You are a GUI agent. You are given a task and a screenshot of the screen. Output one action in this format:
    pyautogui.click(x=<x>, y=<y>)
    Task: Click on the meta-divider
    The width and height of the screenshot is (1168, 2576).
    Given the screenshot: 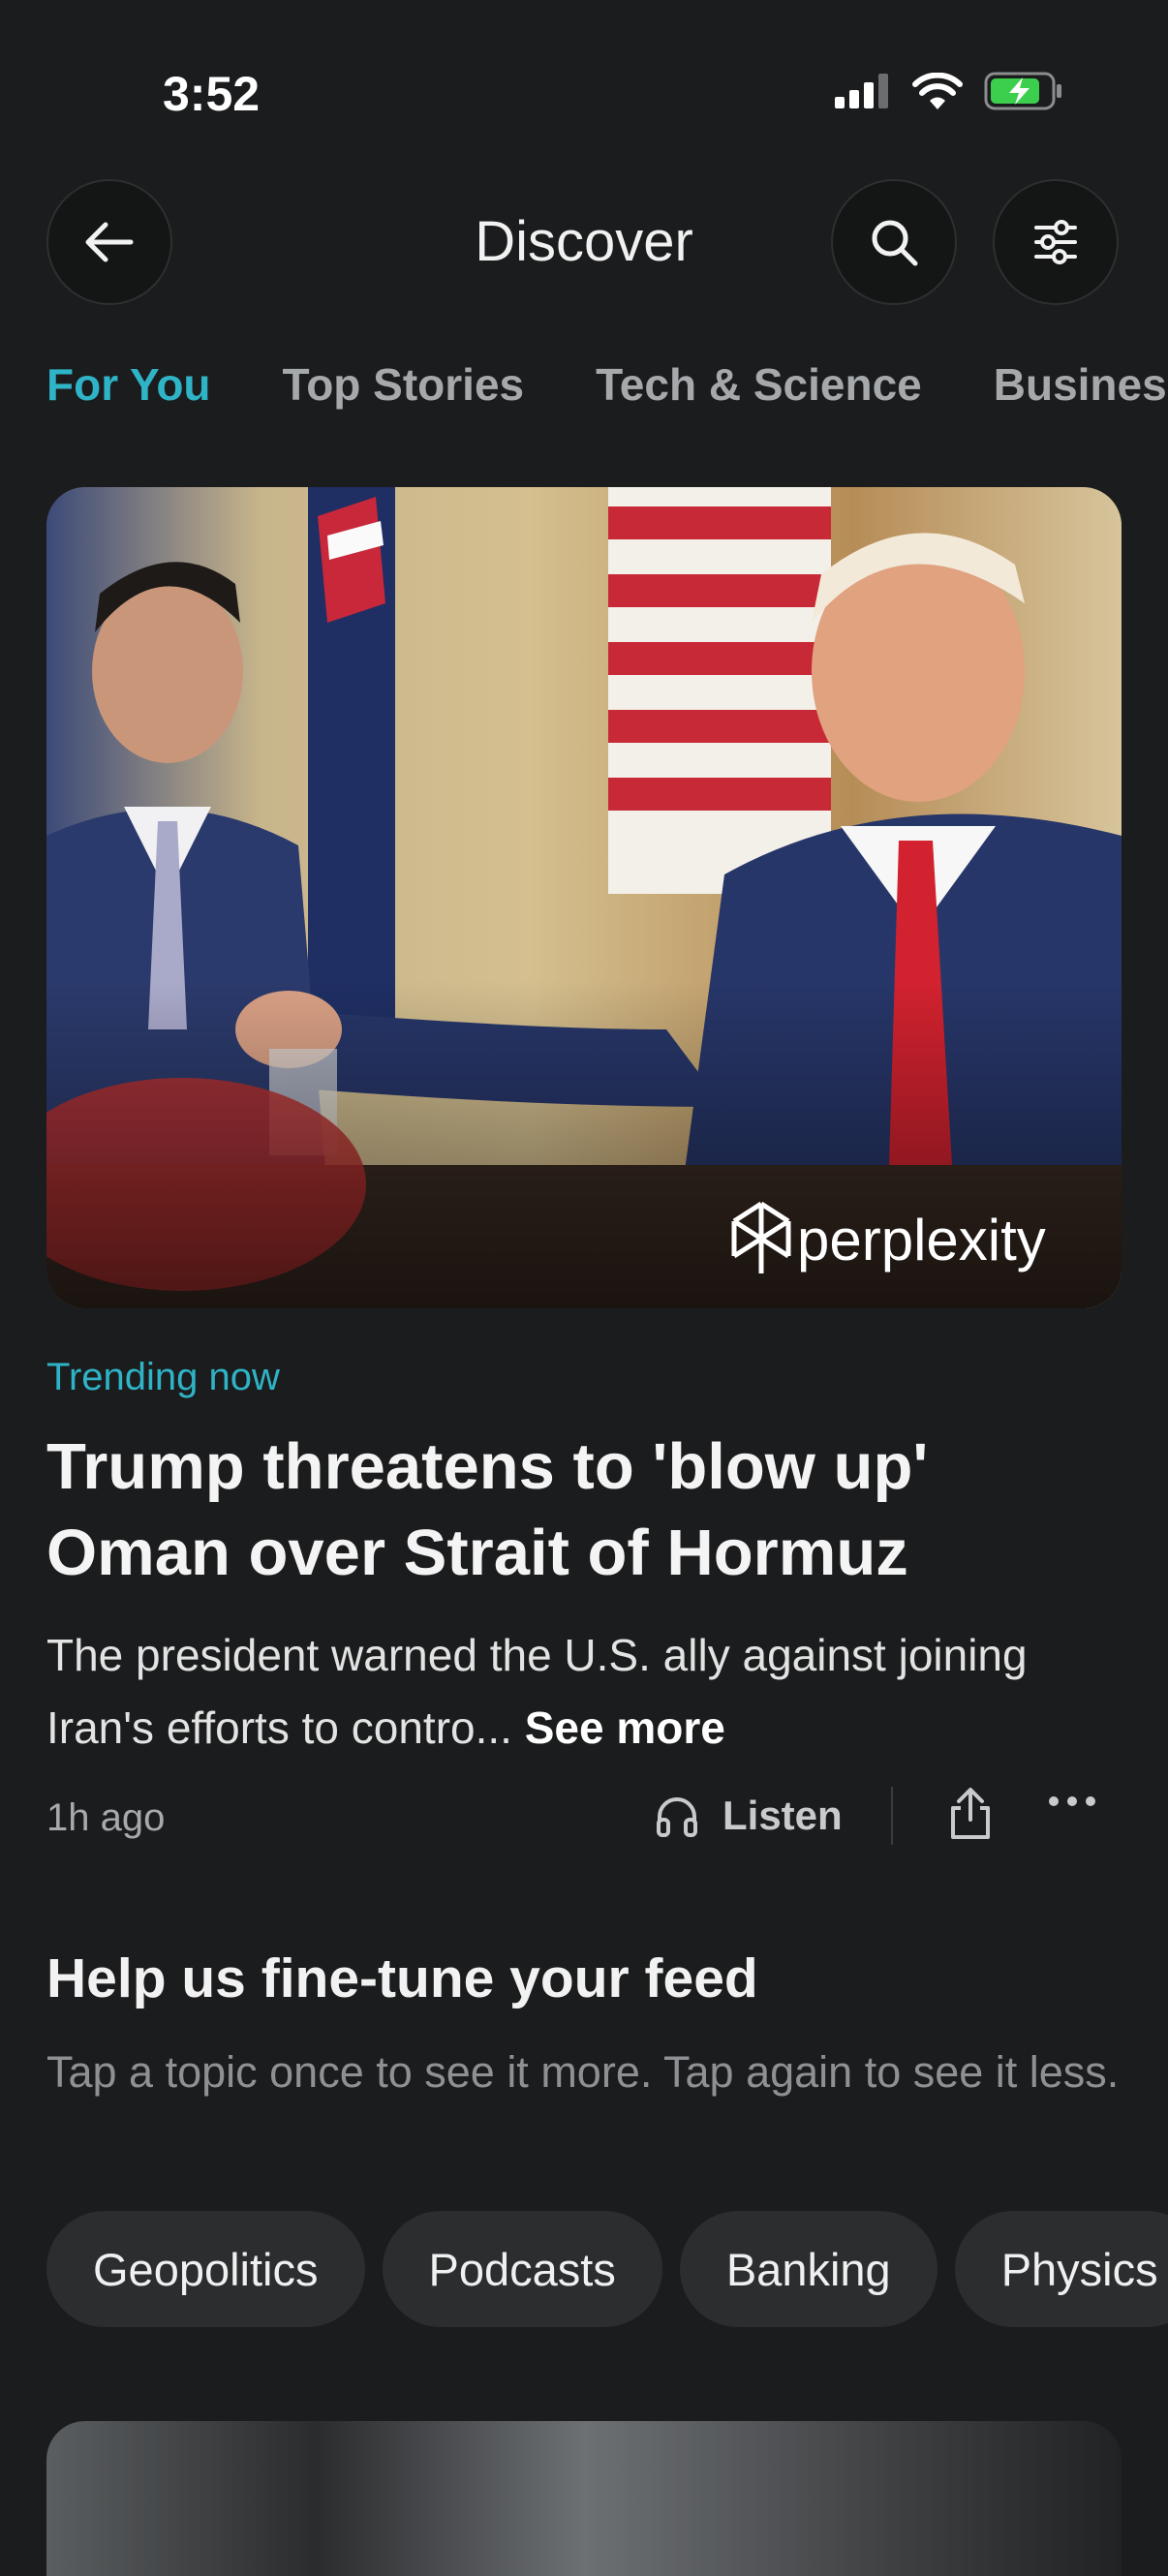 What is the action you would take?
    pyautogui.click(x=892, y=1816)
    